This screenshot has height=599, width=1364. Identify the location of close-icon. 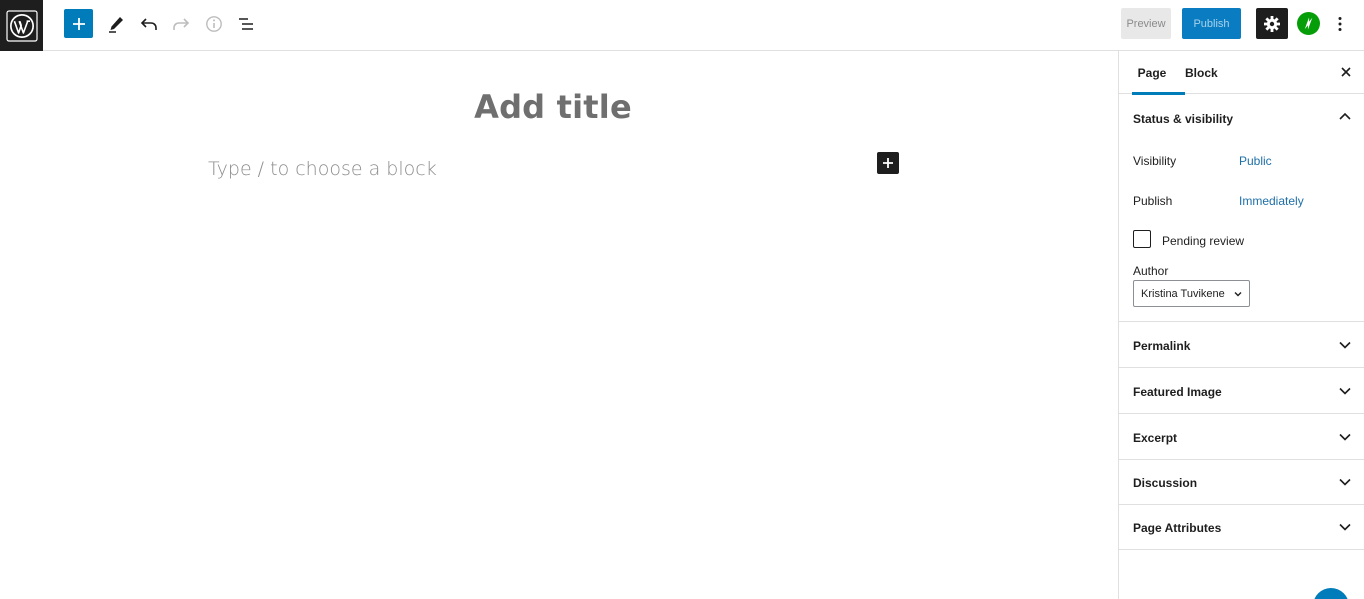
(1346, 72).